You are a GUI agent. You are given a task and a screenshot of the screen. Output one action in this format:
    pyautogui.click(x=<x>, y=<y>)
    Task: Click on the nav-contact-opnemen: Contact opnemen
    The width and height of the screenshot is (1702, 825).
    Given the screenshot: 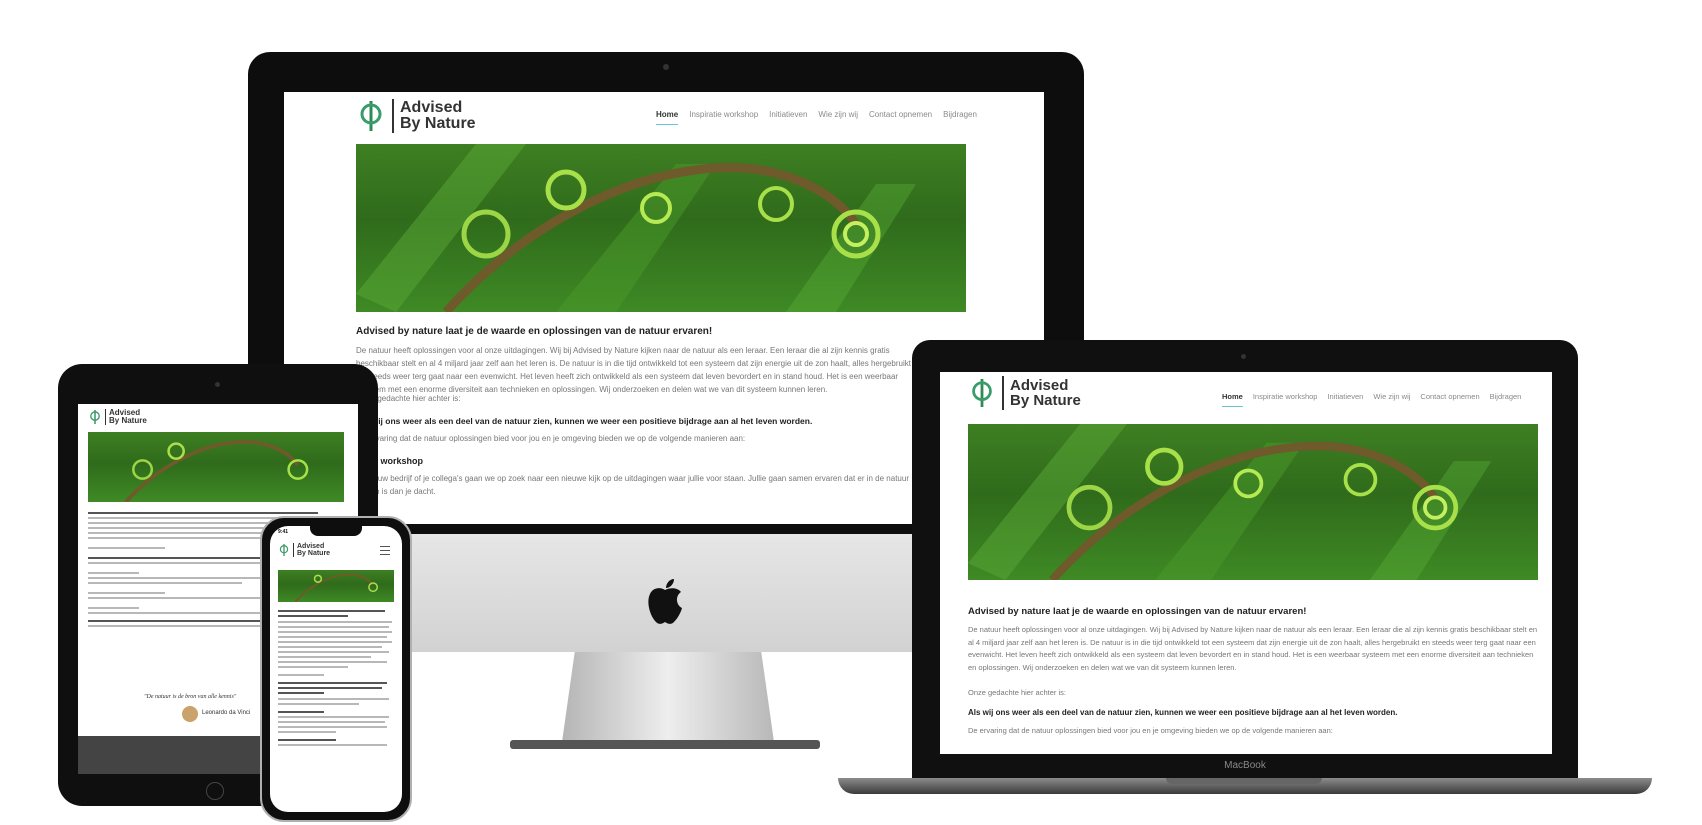 What is the action you would take?
    pyautogui.click(x=1449, y=396)
    